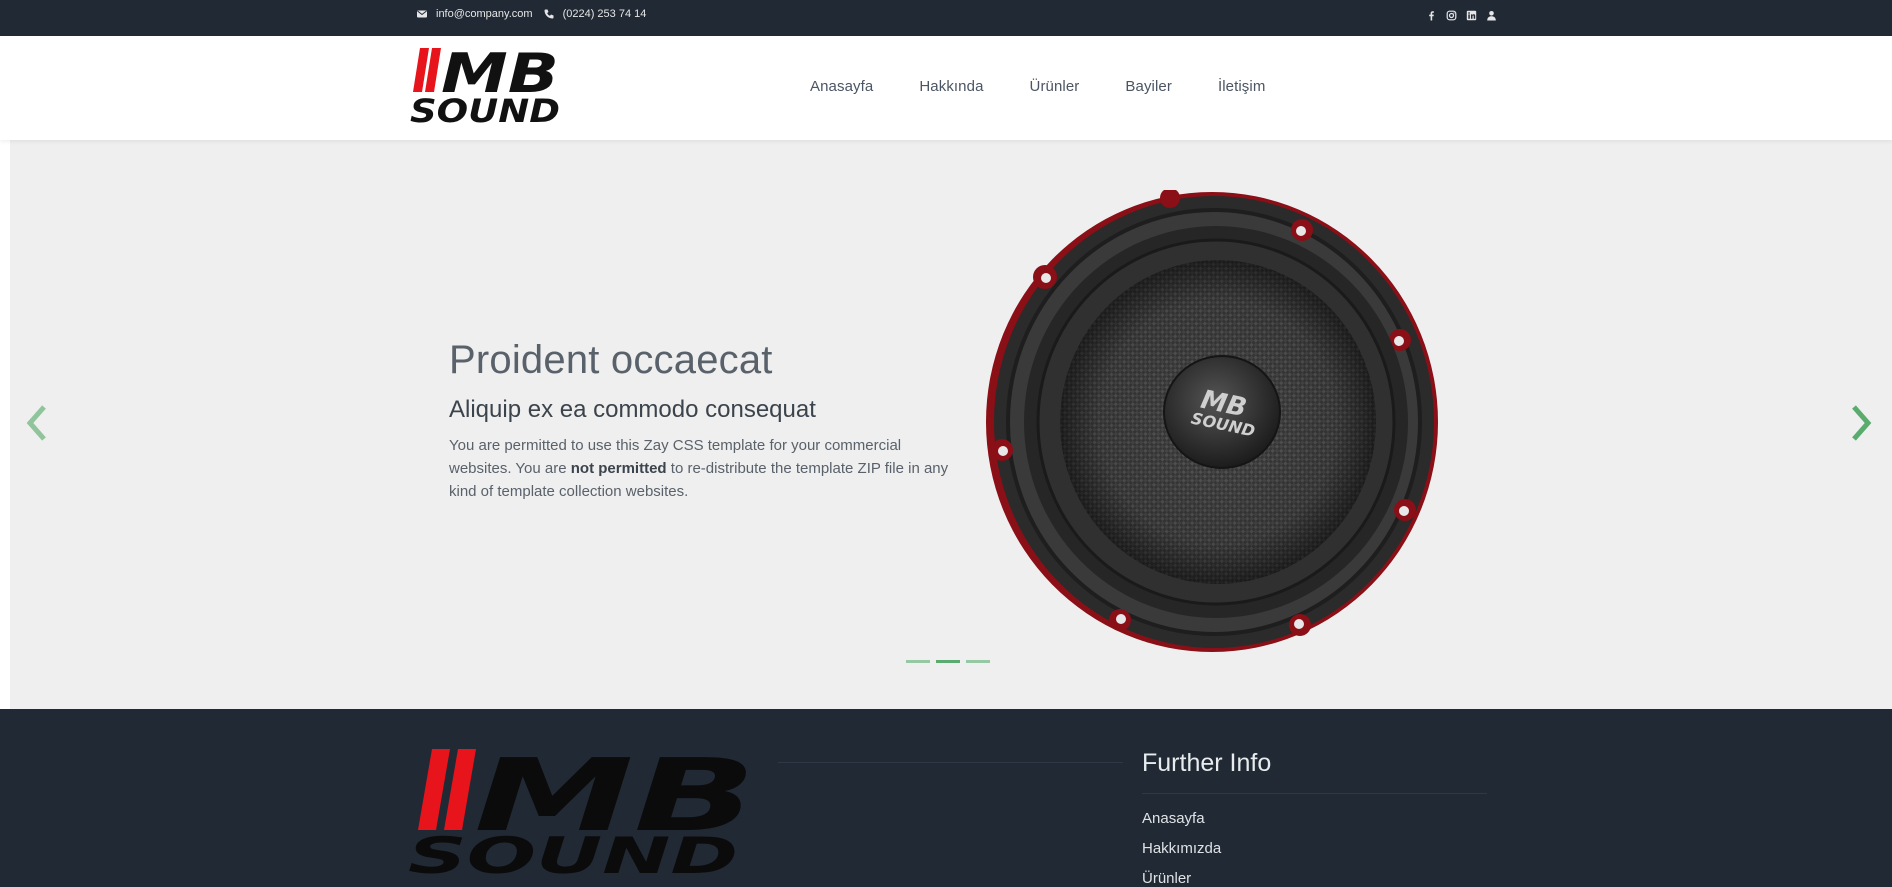 This screenshot has height=887, width=1892. I want to click on speaker-image: MB SOUND, so click(1212, 421).